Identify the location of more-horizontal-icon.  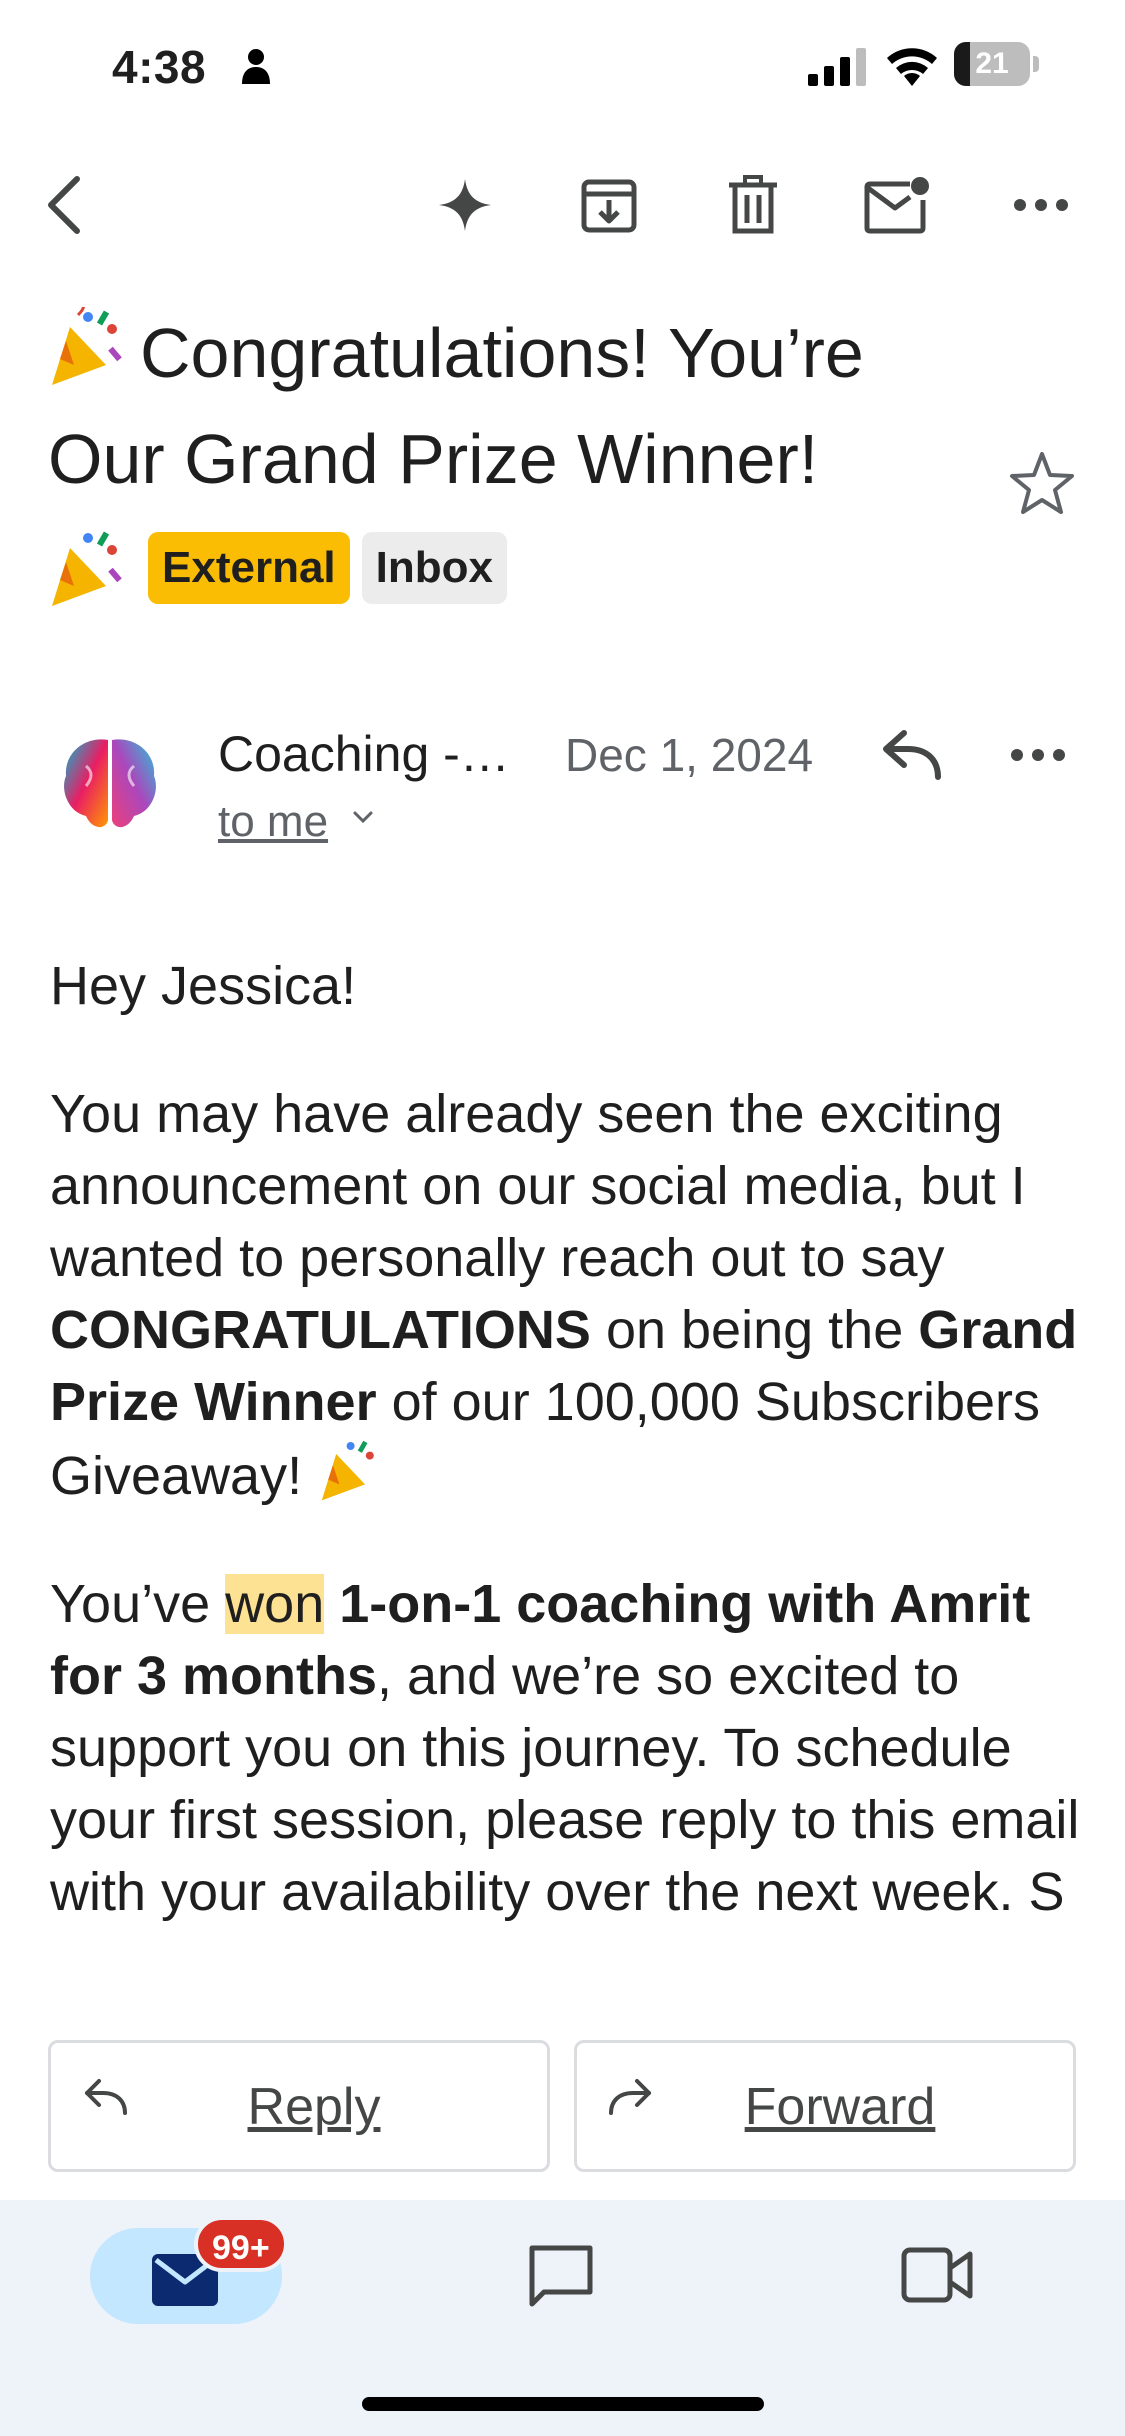
(1041, 205).